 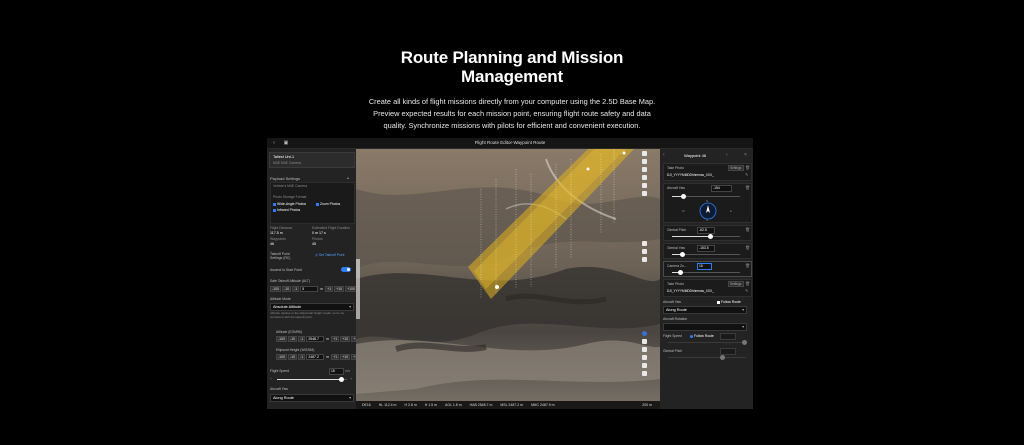 What do you see at coordinates (315, 339) in the screenshot?
I see `altitude-input: 2548.7` at bounding box center [315, 339].